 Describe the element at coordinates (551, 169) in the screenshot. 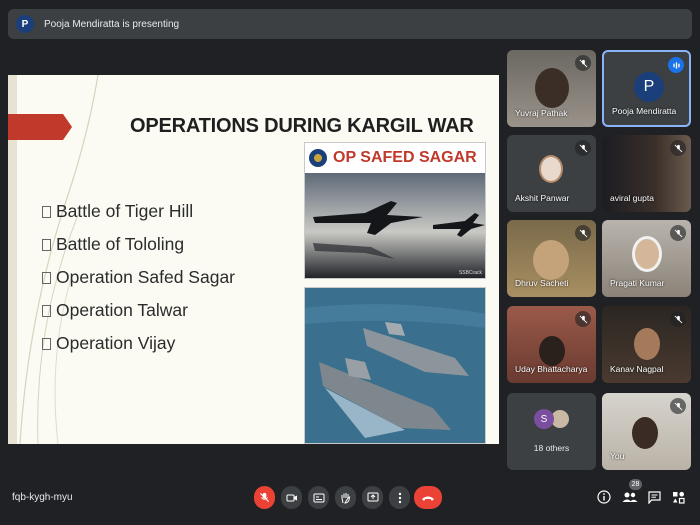

I see `participant-photo` at that location.